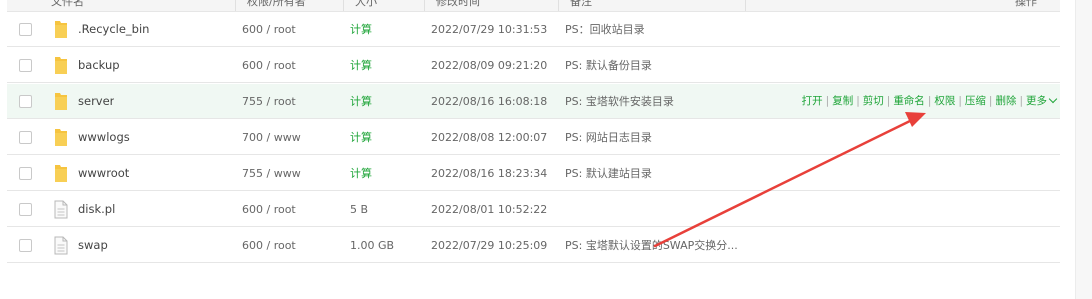 The image size is (1092, 299). What do you see at coordinates (789, 180) in the screenshot?
I see `annotation-arrow-icon` at bounding box center [789, 180].